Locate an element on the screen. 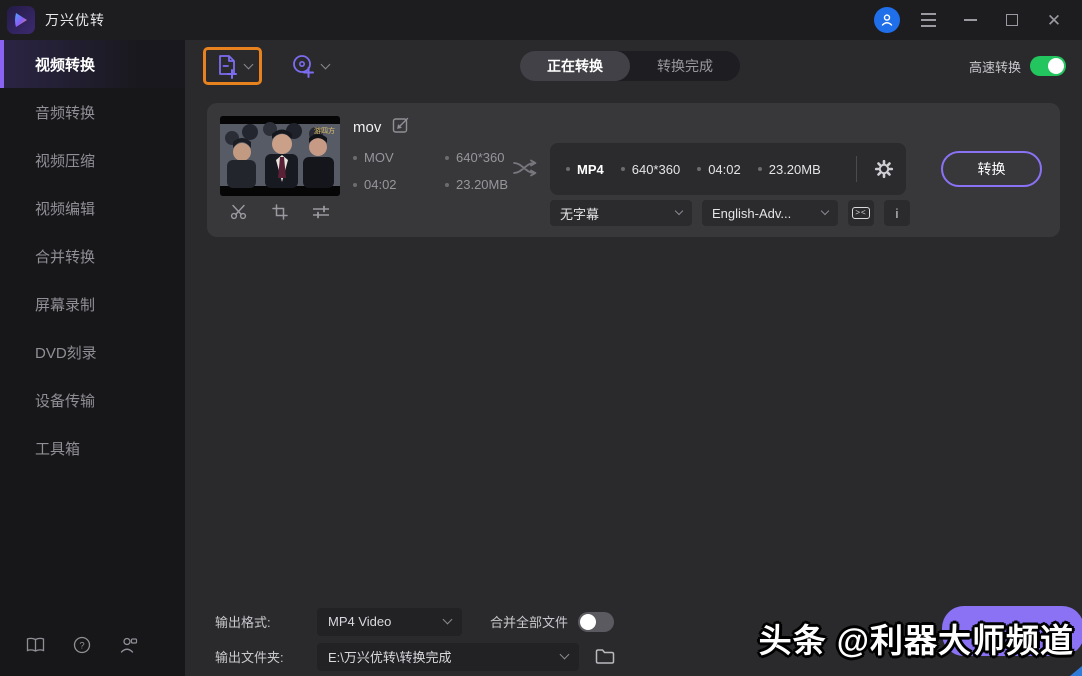 This screenshot has height=676, width=1082. sidebar-item-label: 视频转换 is located at coordinates (65, 65).